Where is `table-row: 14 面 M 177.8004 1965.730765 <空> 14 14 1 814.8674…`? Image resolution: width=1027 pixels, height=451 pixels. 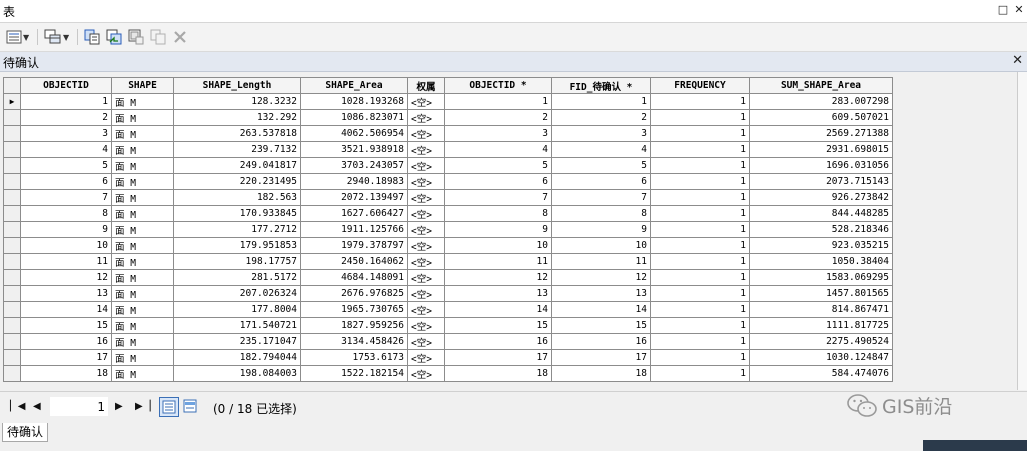
table-row: 14 面 M 177.8004 1965.730765 <空> 14 14 1 814.8674… is located at coordinates (448, 309).